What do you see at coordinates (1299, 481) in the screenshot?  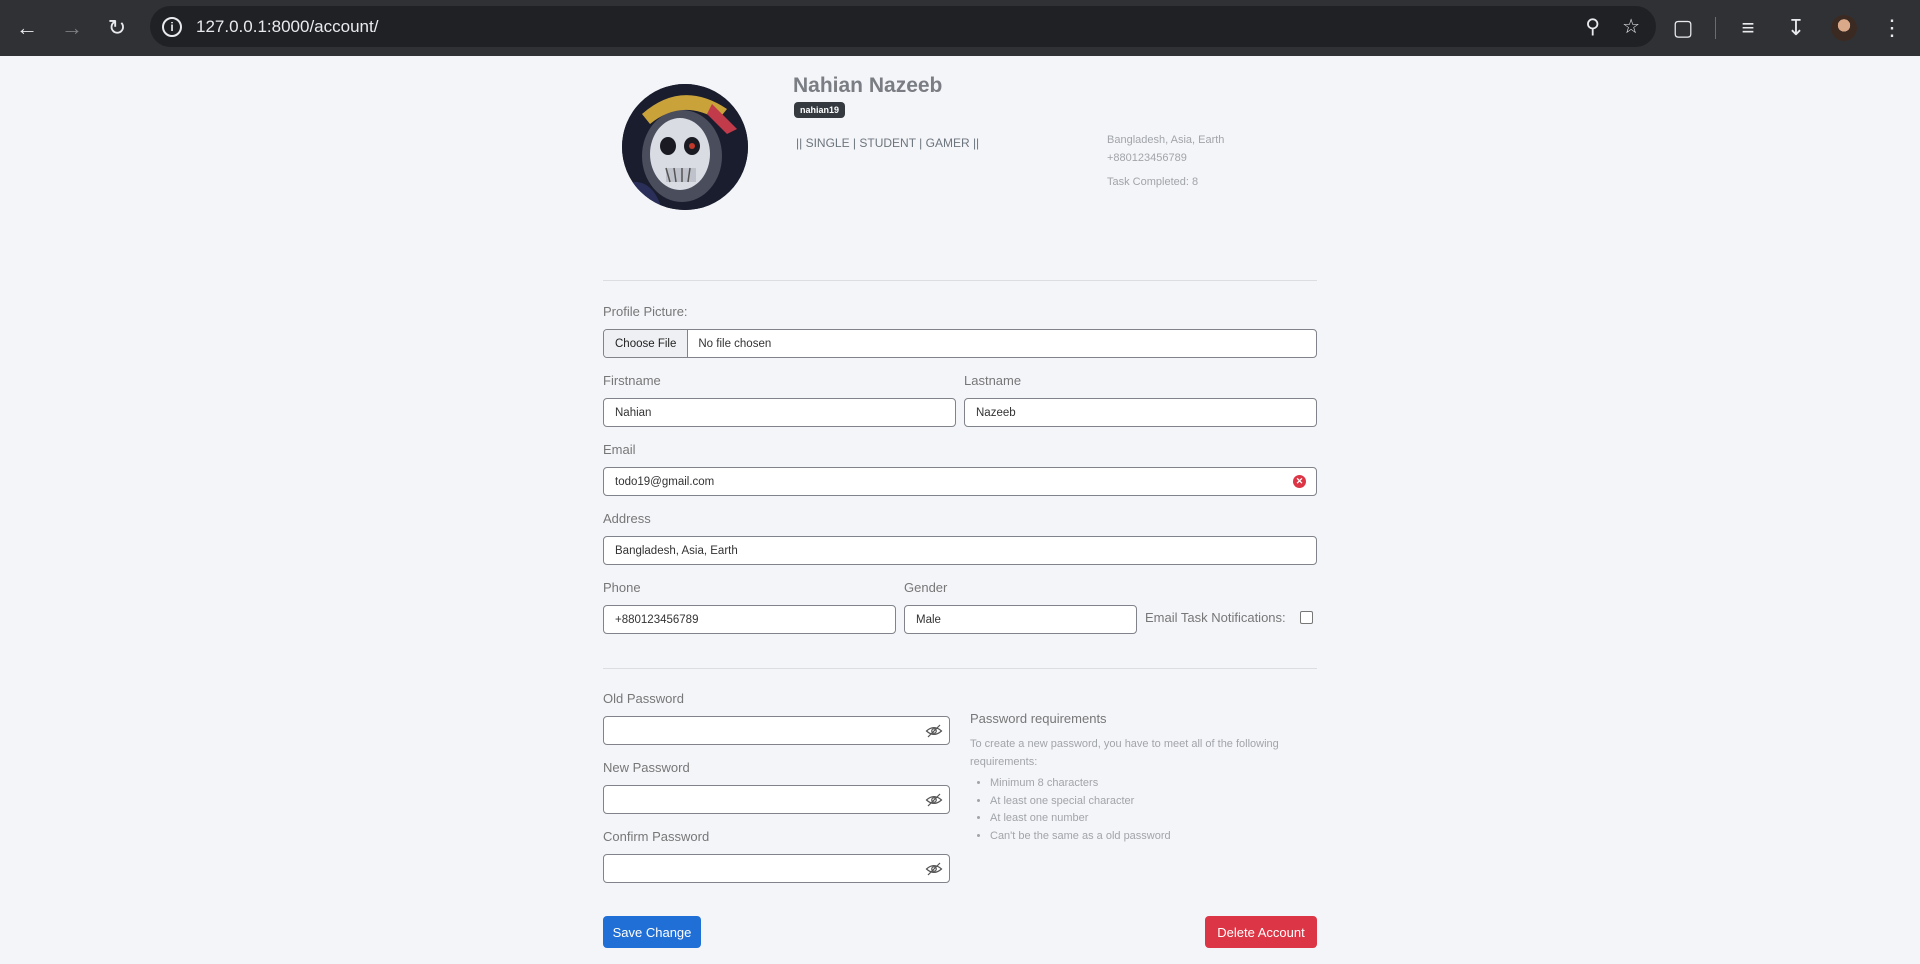 I see `email-error-icon: ✕` at bounding box center [1299, 481].